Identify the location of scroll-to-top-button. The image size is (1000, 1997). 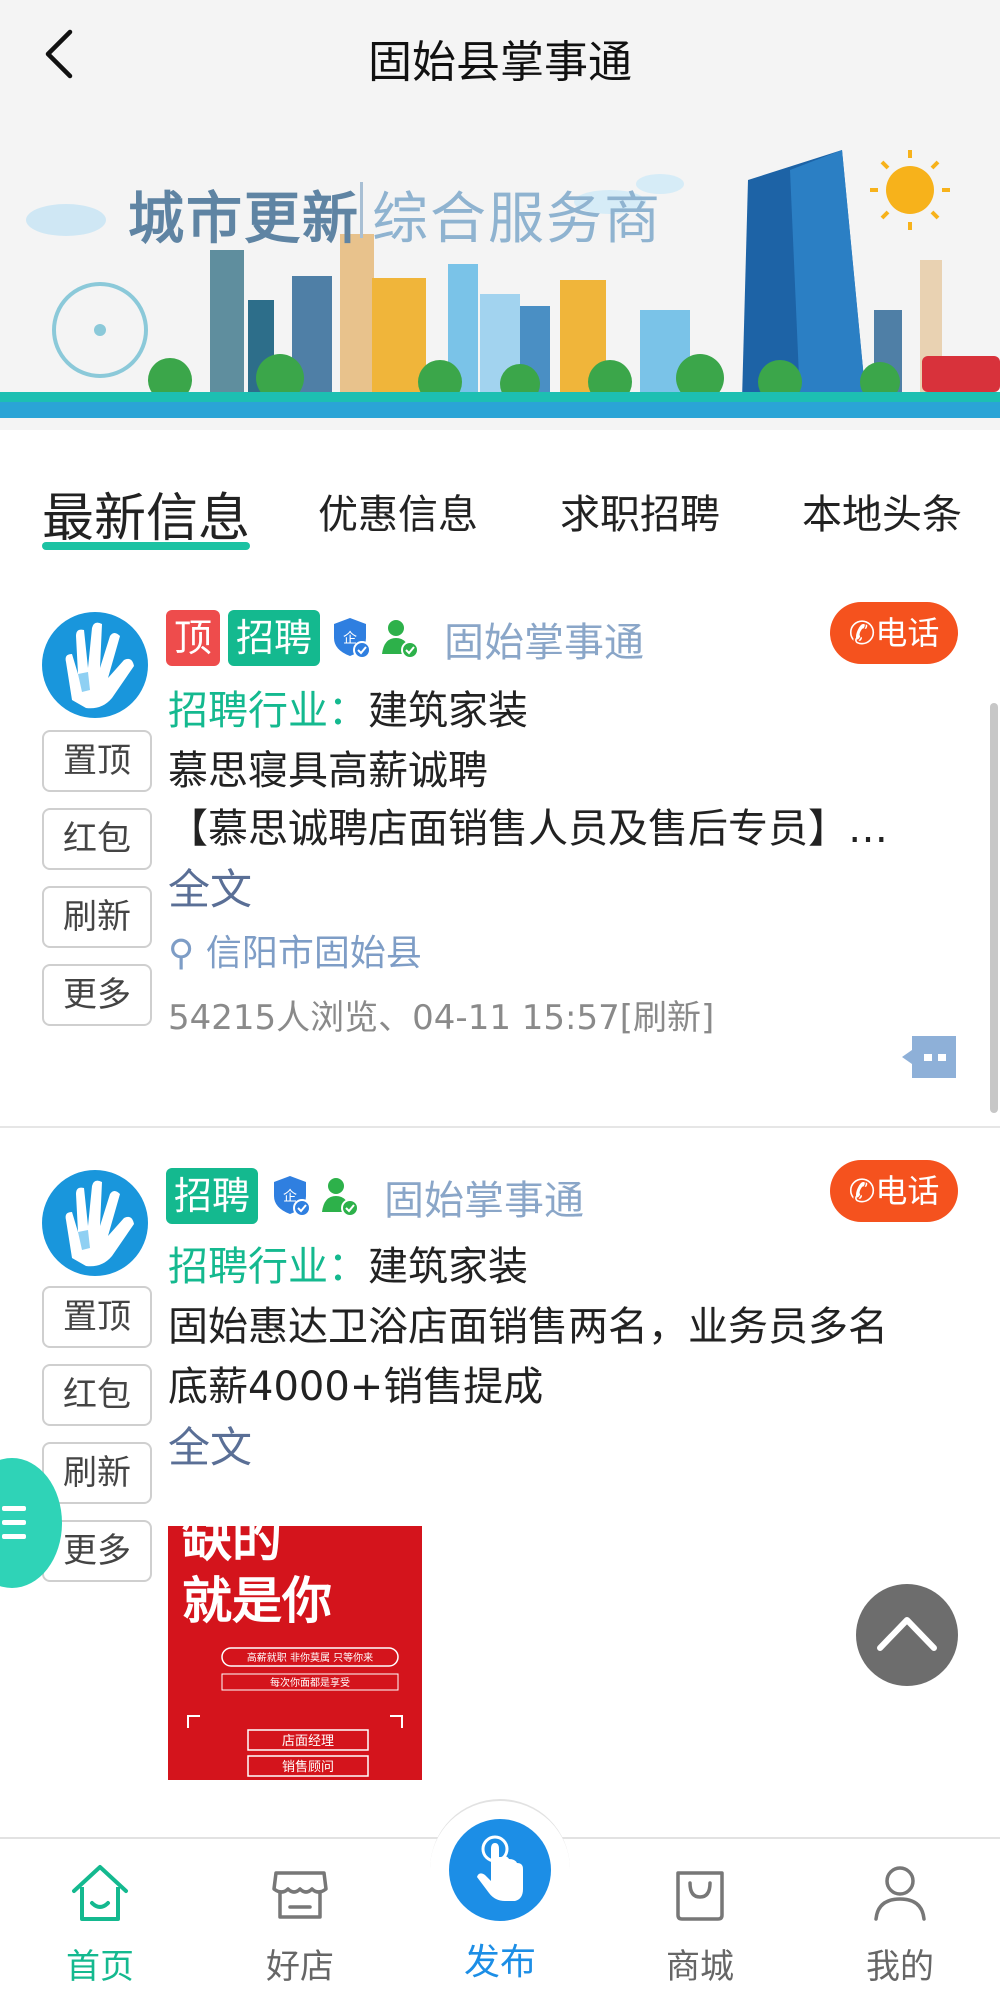
(907, 1635).